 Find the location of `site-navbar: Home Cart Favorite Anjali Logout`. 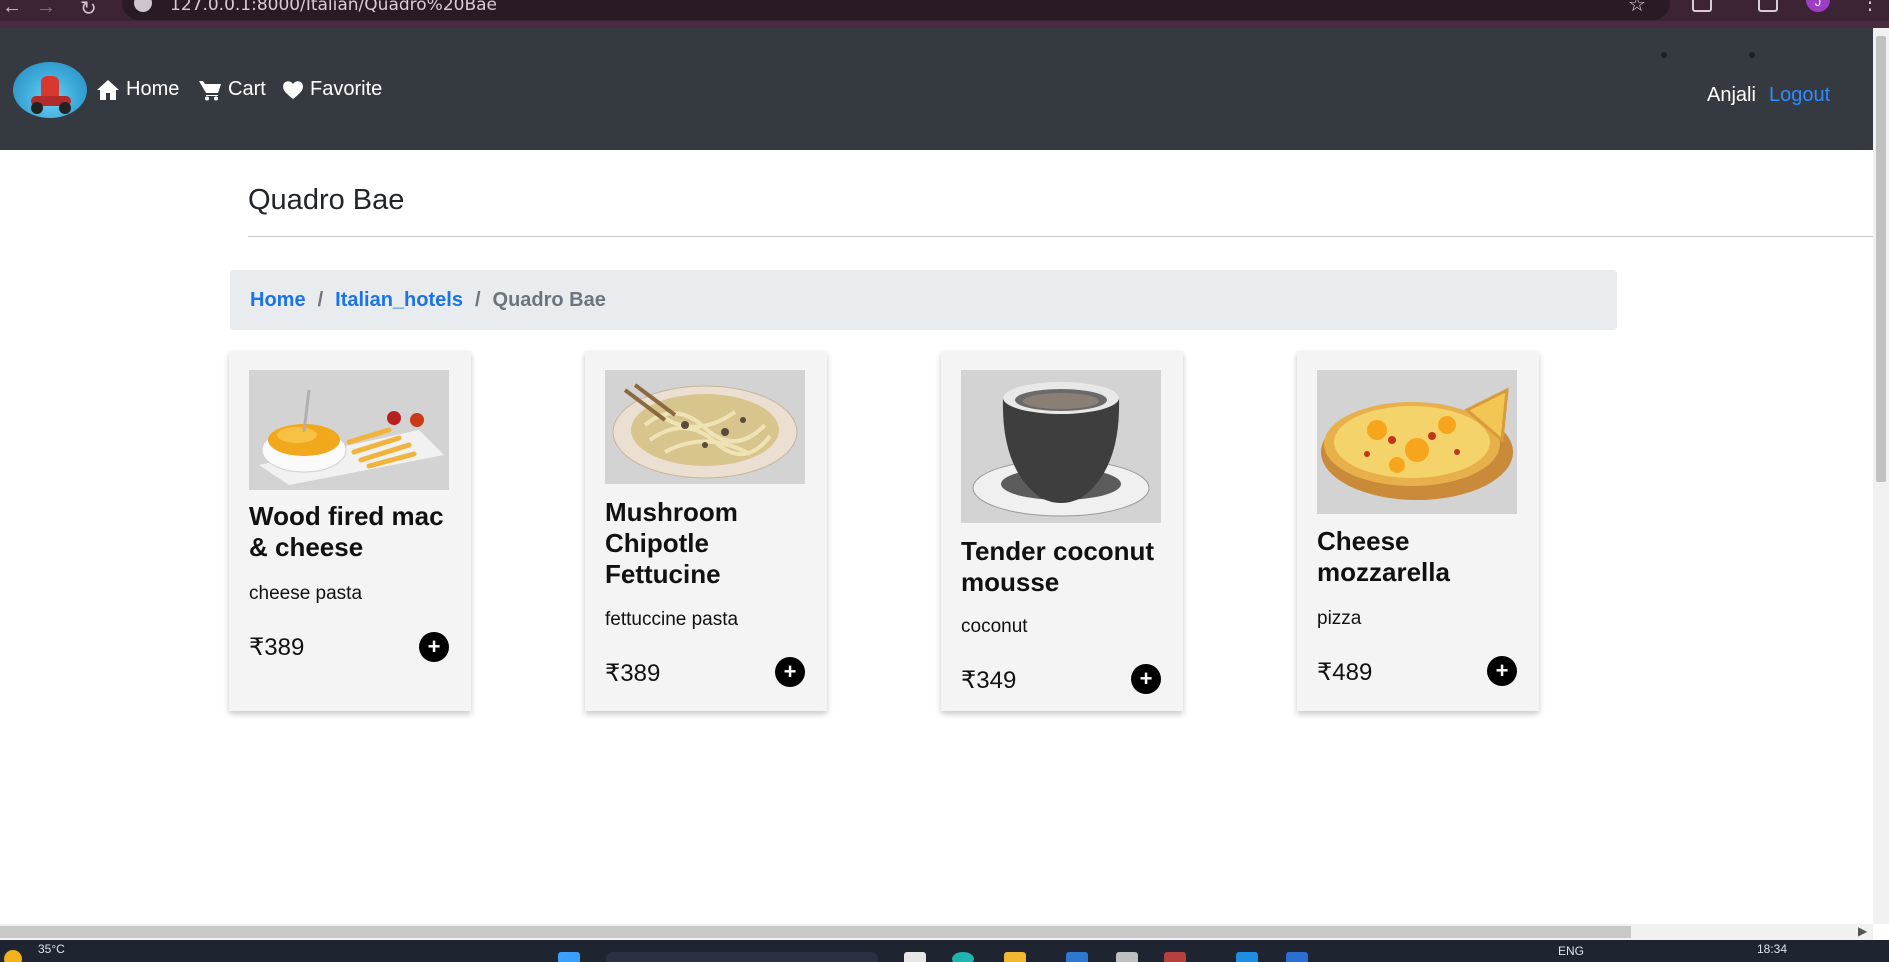

site-navbar: Home Cart Favorite Anjali Logout is located at coordinates (936, 89).